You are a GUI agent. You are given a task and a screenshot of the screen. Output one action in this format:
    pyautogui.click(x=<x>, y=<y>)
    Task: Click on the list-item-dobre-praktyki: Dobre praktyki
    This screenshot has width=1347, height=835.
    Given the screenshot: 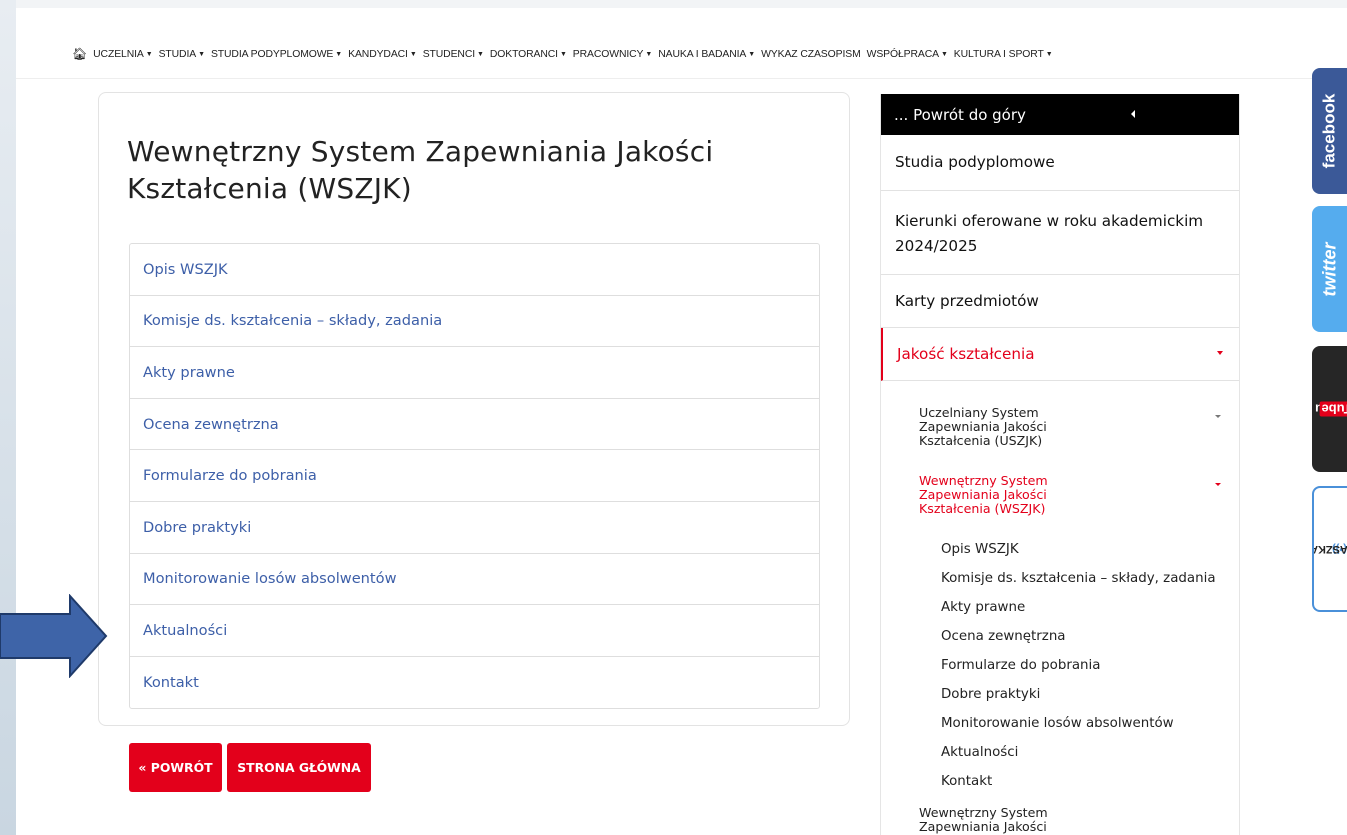 What is the action you would take?
    pyautogui.click(x=474, y=528)
    